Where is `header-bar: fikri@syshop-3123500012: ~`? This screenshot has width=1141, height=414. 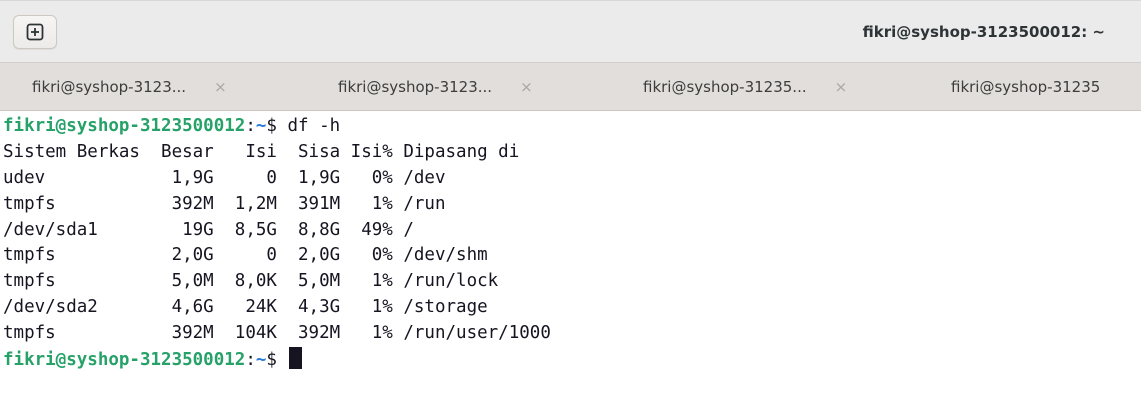
header-bar: fikri@syshop-3123500012: ~ is located at coordinates (570, 31).